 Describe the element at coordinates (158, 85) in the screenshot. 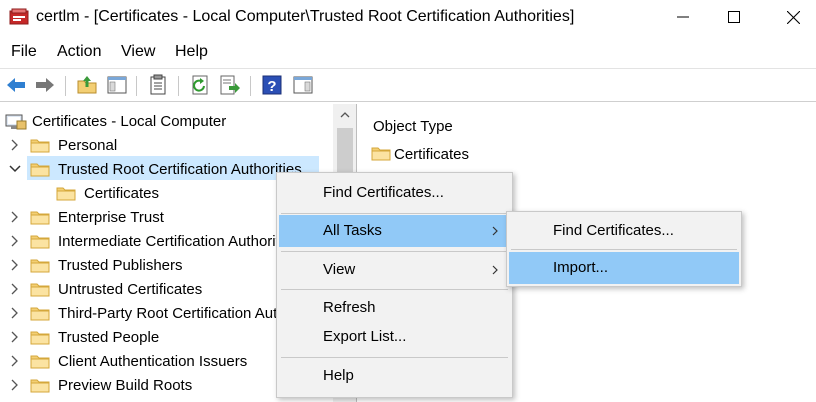

I see `properties-icon` at that location.